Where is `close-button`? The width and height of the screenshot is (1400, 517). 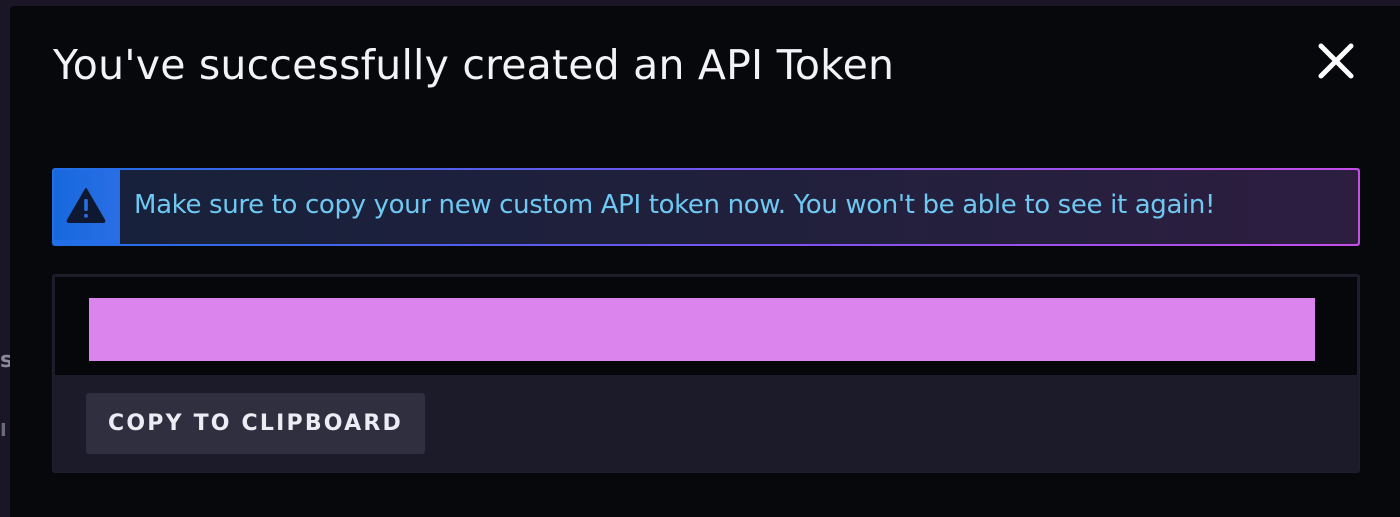 close-button is located at coordinates (1336, 61).